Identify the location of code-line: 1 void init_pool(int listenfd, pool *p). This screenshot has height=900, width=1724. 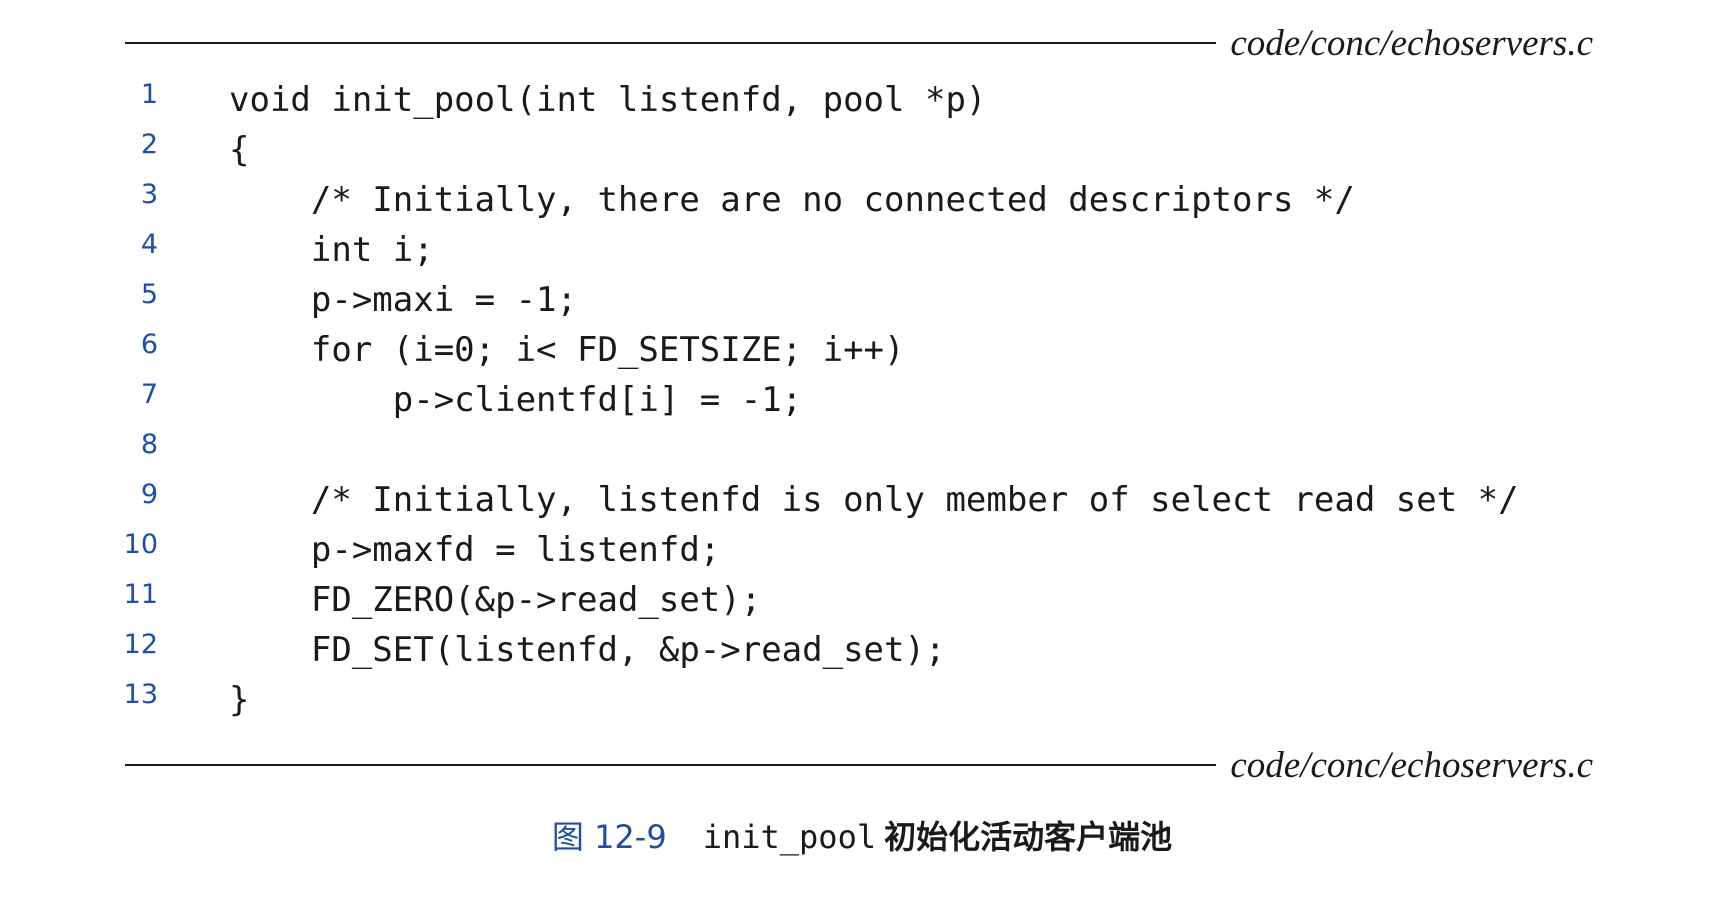
(862, 100).